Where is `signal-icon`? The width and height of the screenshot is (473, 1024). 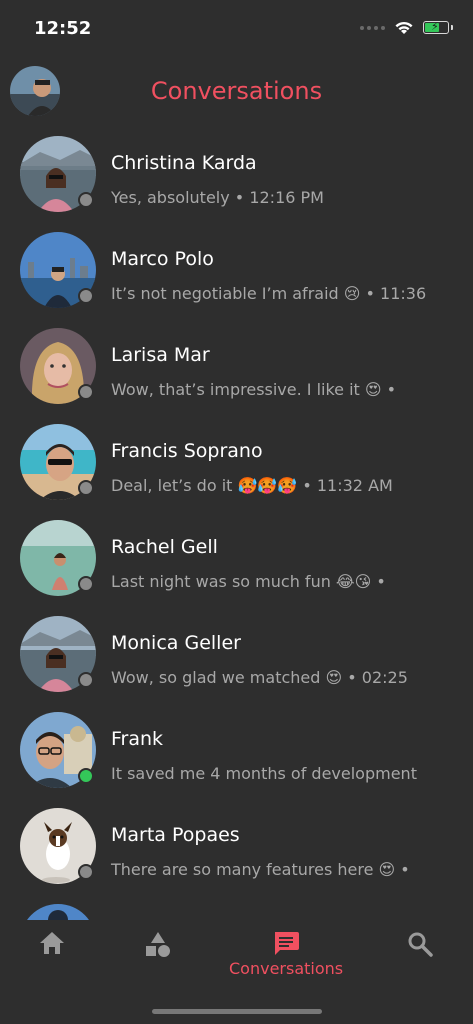
signal-icon is located at coordinates (372, 27).